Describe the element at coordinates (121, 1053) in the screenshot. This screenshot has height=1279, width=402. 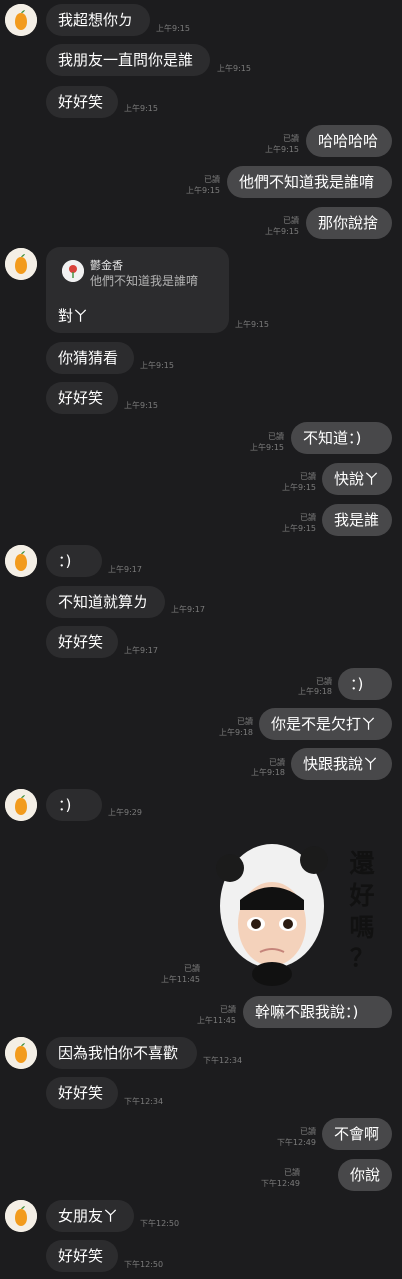
I see `message-bubble: 因為我怕你不喜歡` at that location.